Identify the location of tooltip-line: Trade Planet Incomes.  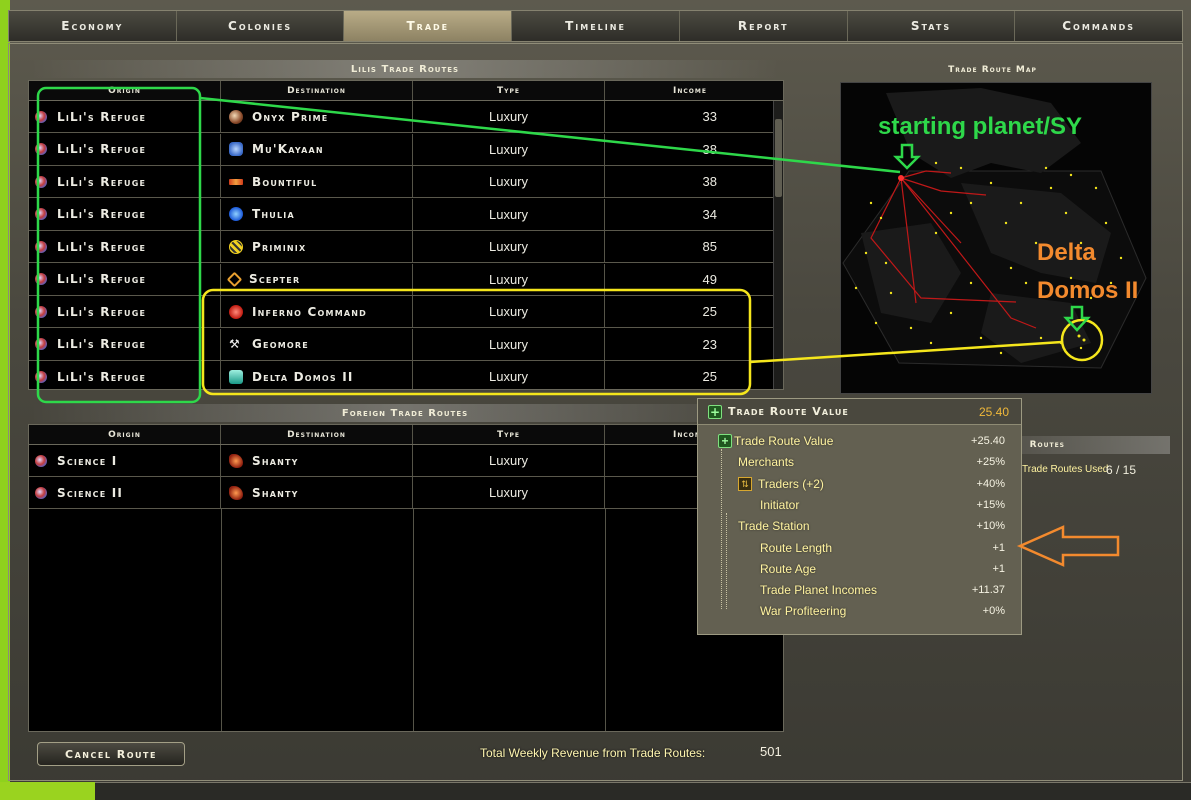
(818, 590).